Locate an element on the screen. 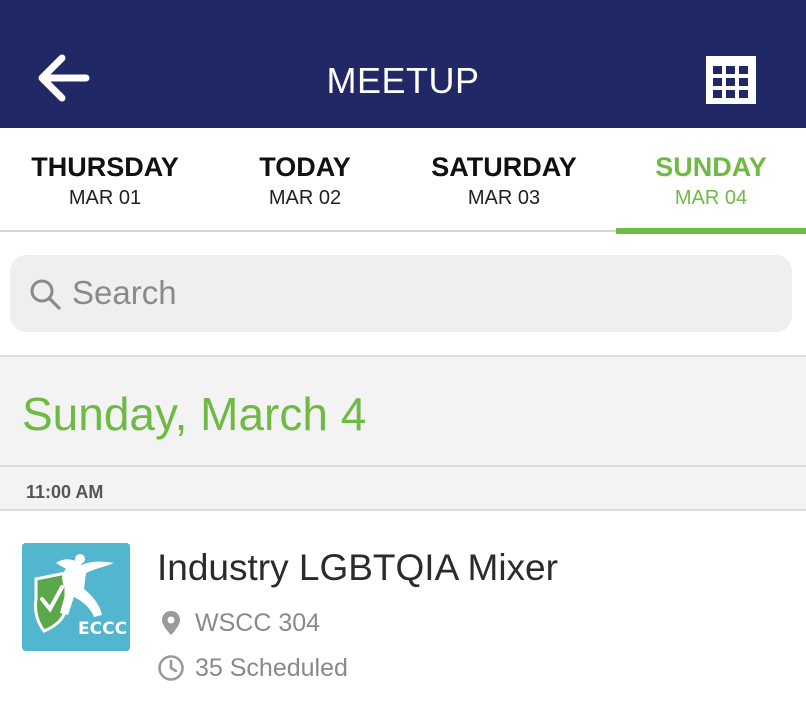 This screenshot has height=722, width=806. grid-calendar-icon is located at coordinates (731, 80).